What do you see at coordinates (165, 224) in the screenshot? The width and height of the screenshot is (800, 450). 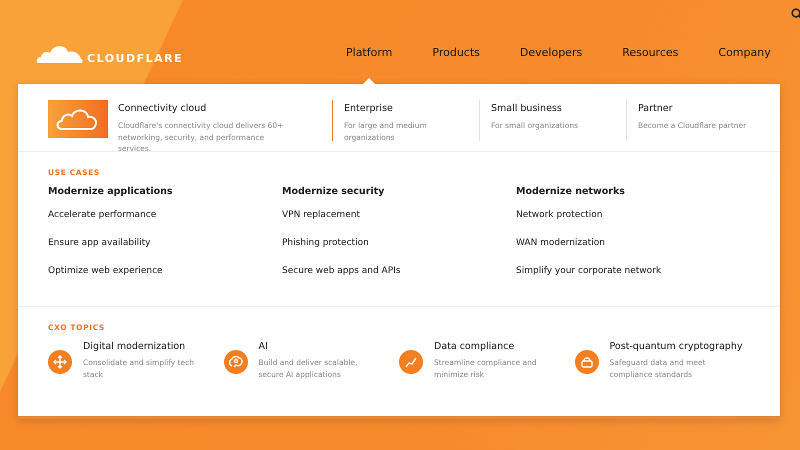 I see `use-case-link: Accelerate performance` at bounding box center [165, 224].